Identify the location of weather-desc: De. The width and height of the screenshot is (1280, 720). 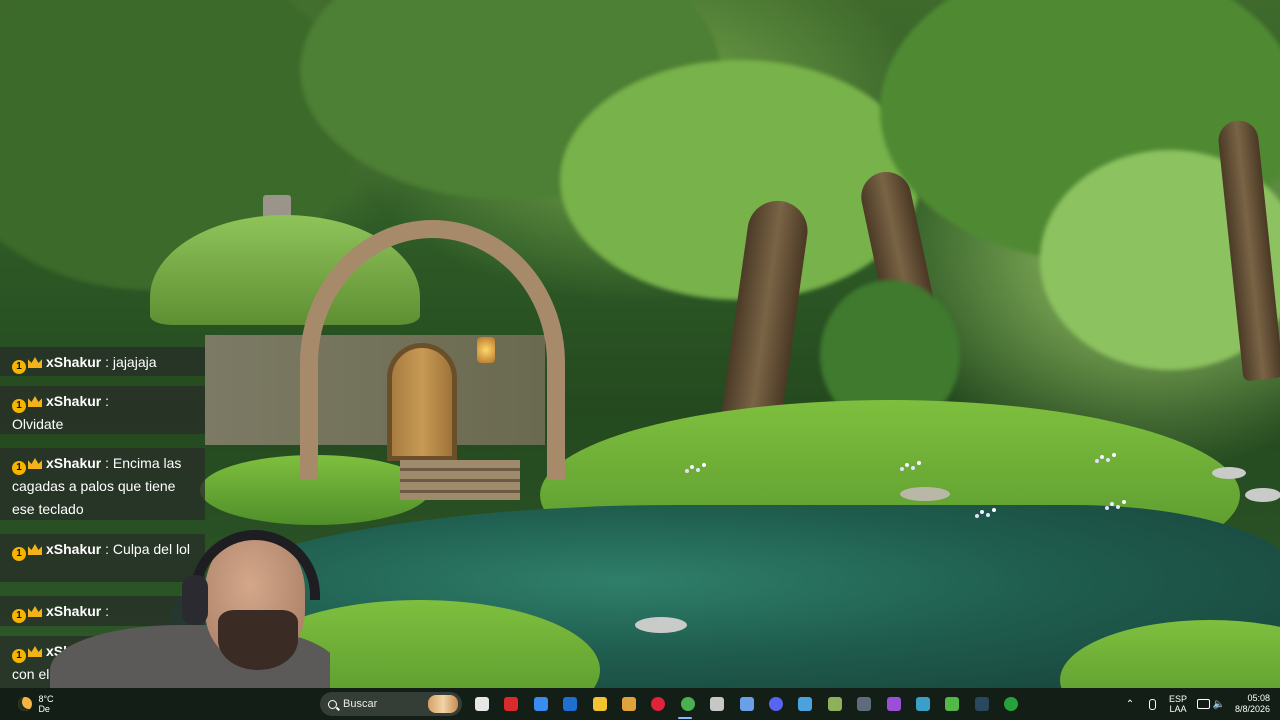
(44, 709).